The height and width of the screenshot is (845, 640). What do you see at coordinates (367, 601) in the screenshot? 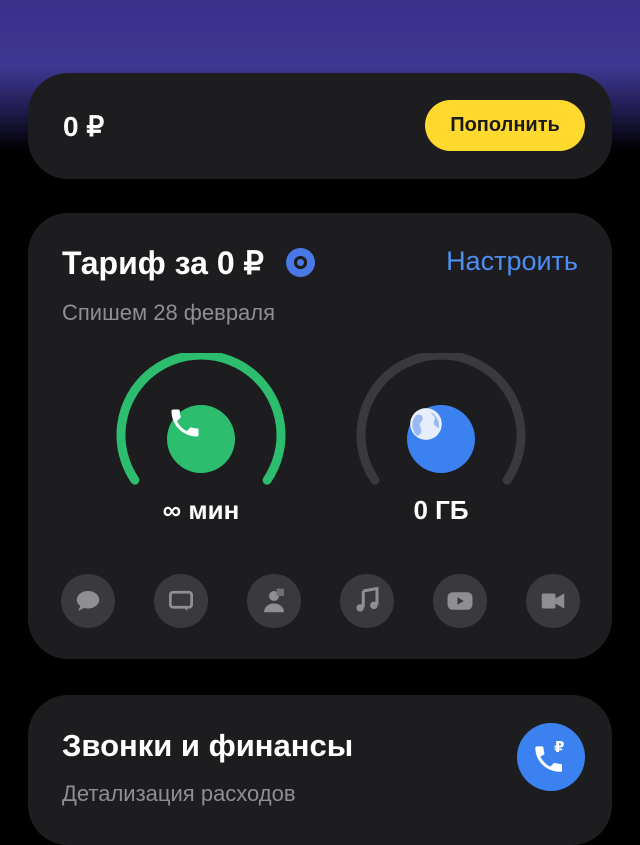
I see `music-icon` at bounding box center [367, 601].